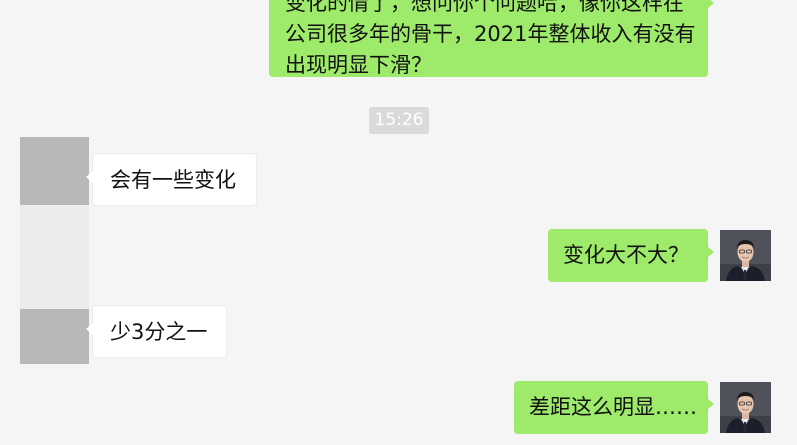  I want to click on incoming-message-bubble: 少3分之一, so click(156, 331).